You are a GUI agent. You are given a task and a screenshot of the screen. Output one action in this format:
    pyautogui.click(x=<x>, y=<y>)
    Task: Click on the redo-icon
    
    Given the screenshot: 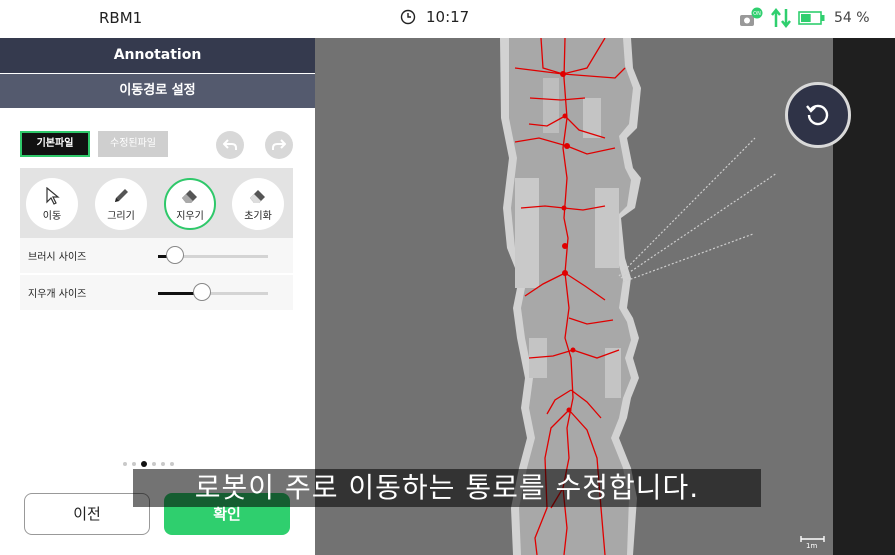 What is the action you would take?
    pyautogui.click(x=279, y=144)
    